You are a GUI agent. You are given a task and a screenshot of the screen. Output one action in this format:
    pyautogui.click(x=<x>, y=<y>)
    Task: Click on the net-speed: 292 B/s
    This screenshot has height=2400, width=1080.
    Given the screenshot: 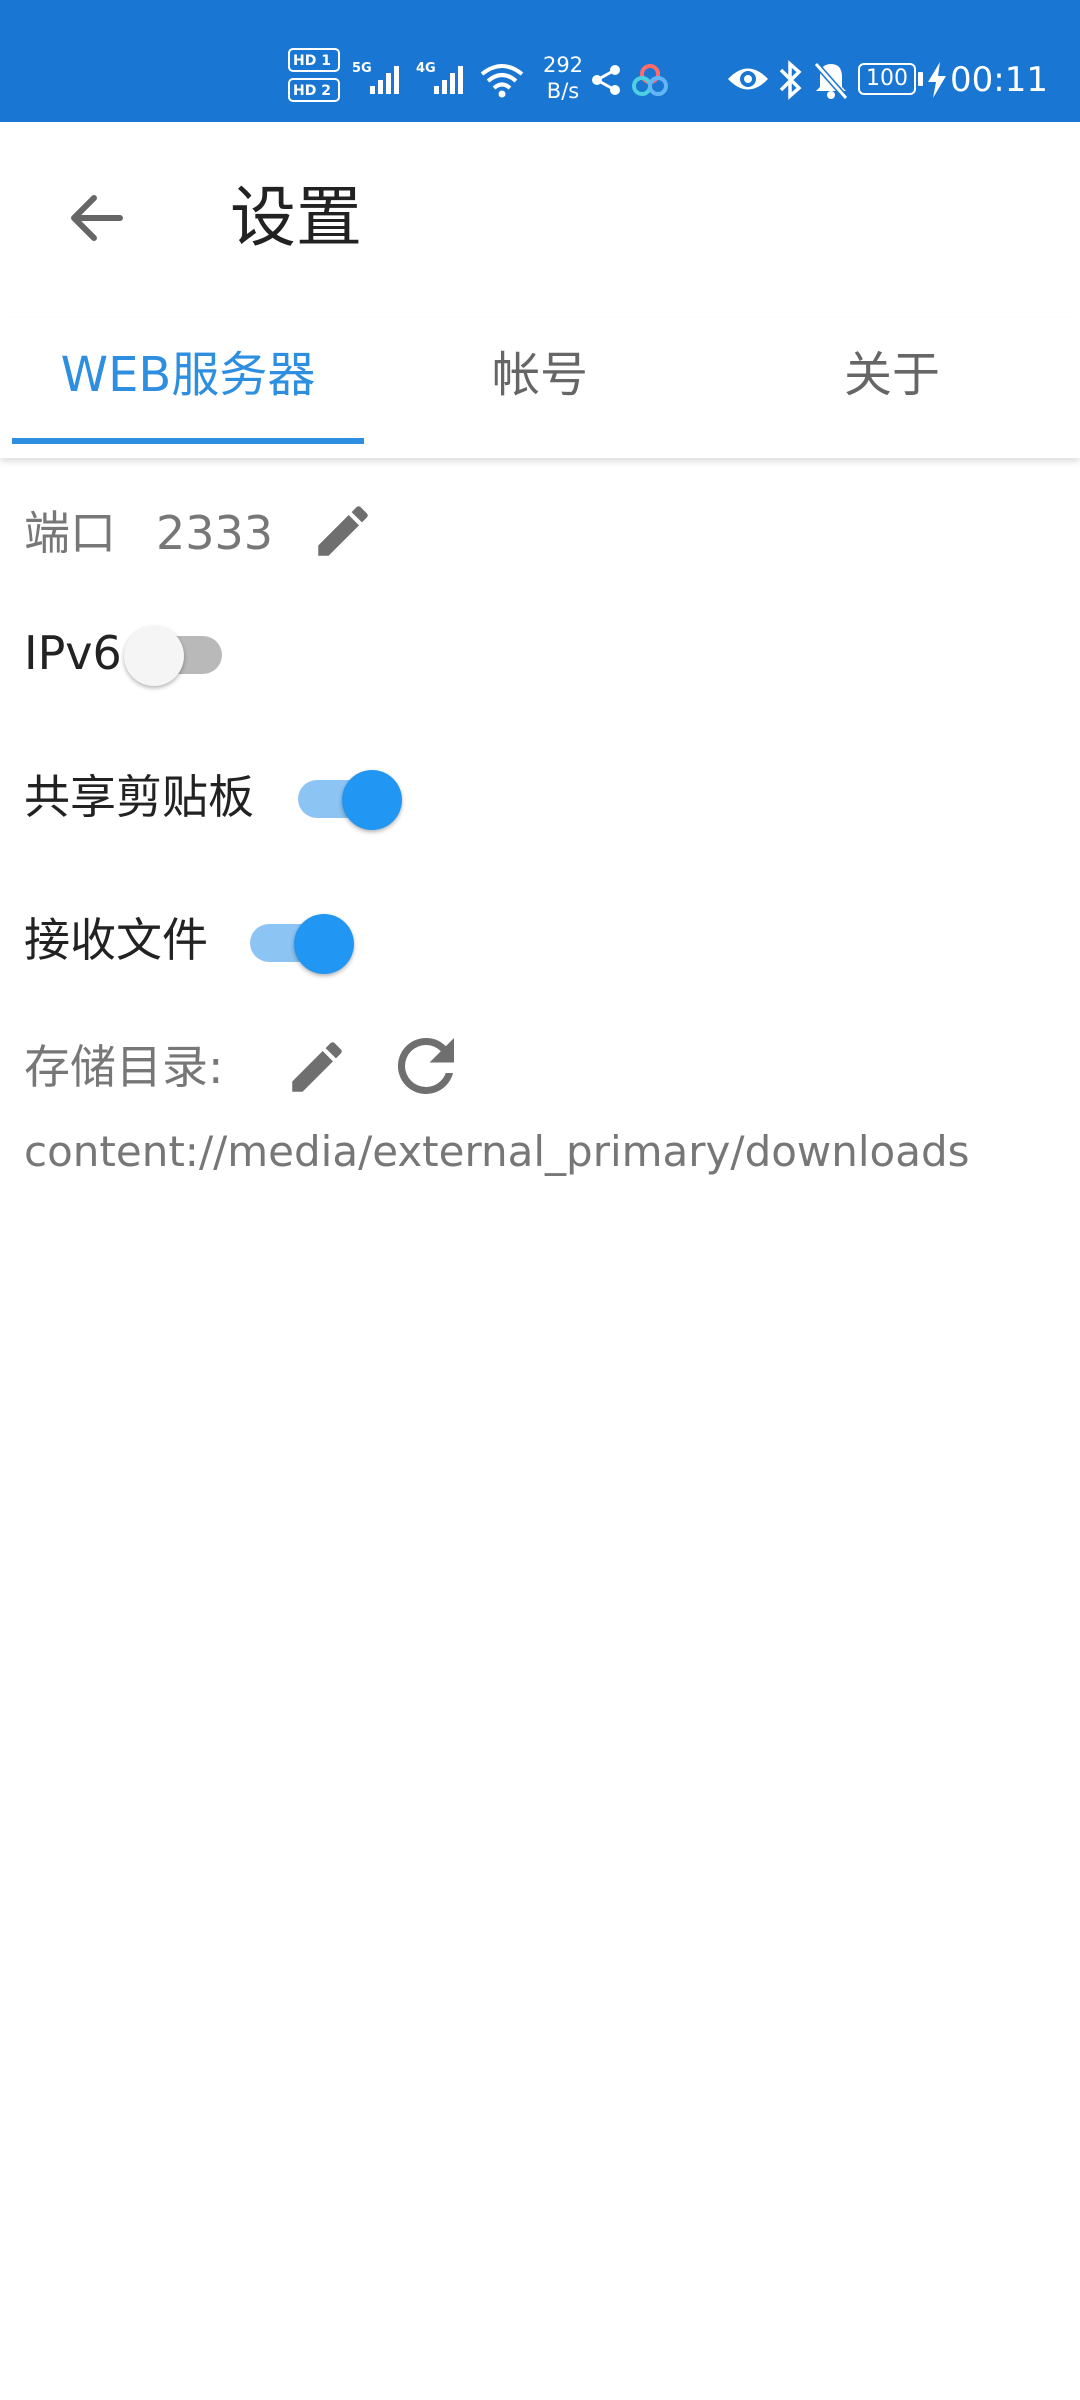 What is the action you would take?
    pyautogui.click(x=563, y=78)
    